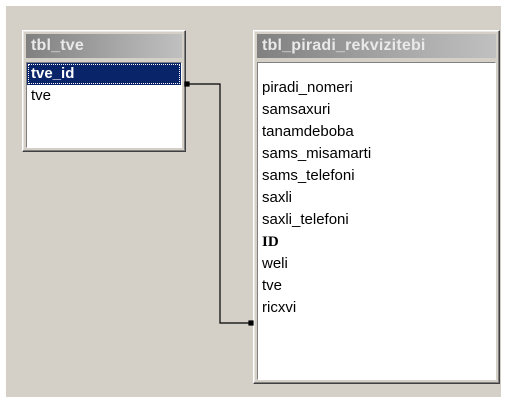 The image size is (507, 403). What do you see at coordinates (219, 203) in the screenshot?
I see `relationship-join-path` at bounding box center [219, 203].